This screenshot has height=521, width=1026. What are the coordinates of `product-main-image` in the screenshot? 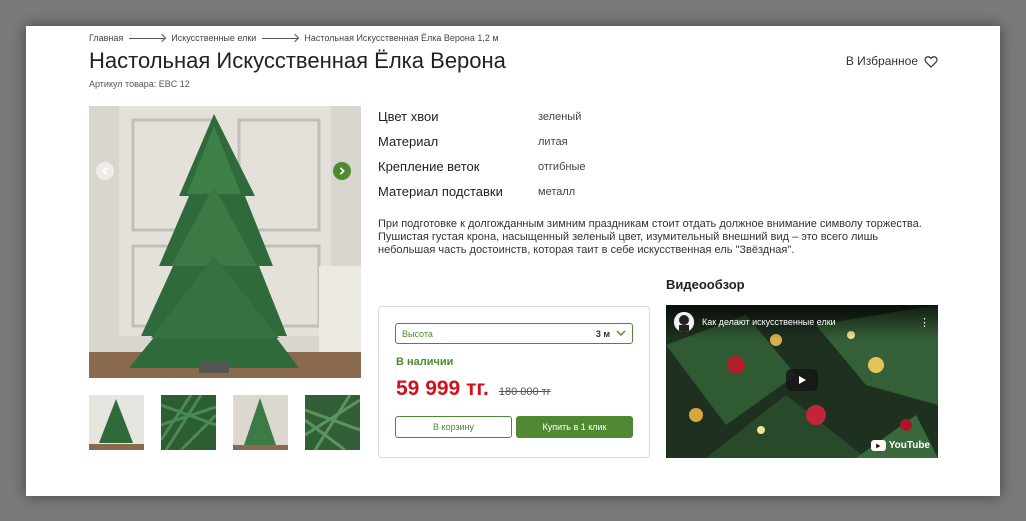 It's located at (225, 242).